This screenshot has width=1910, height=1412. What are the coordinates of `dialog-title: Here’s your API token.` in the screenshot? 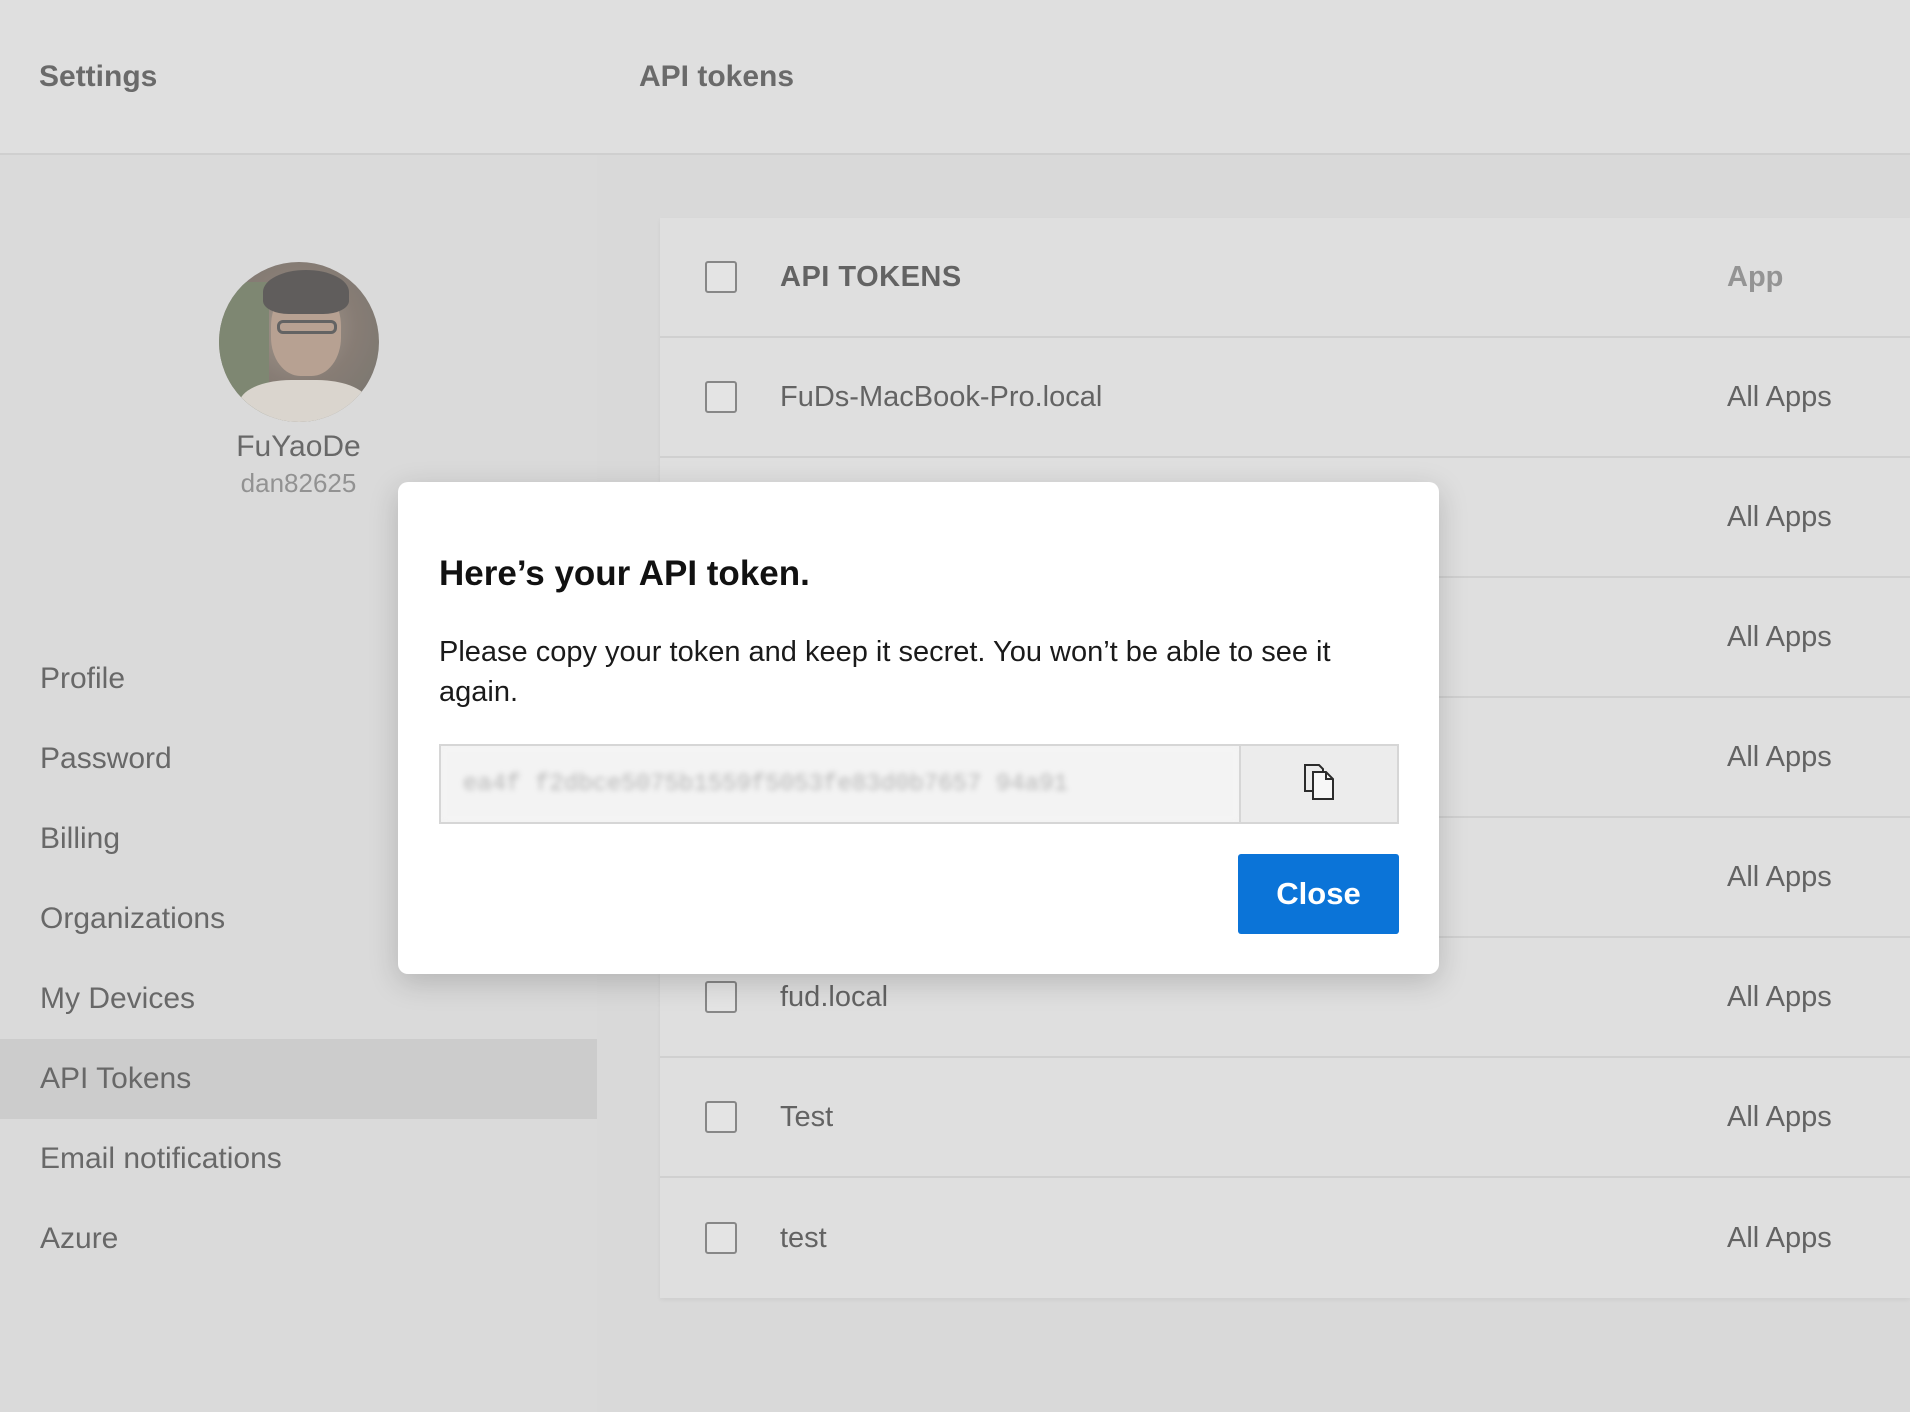 It's located at (624, 573).